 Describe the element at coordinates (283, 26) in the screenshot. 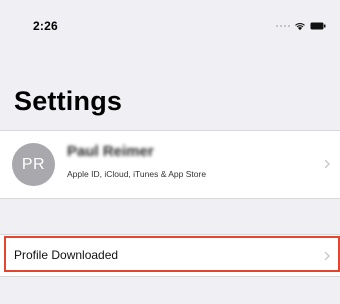

I see `signal-icon` at that location.